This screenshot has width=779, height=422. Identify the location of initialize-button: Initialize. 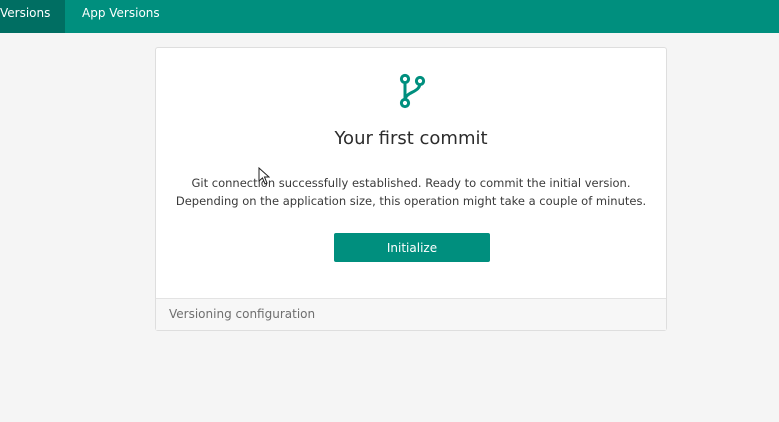
(412, 247).